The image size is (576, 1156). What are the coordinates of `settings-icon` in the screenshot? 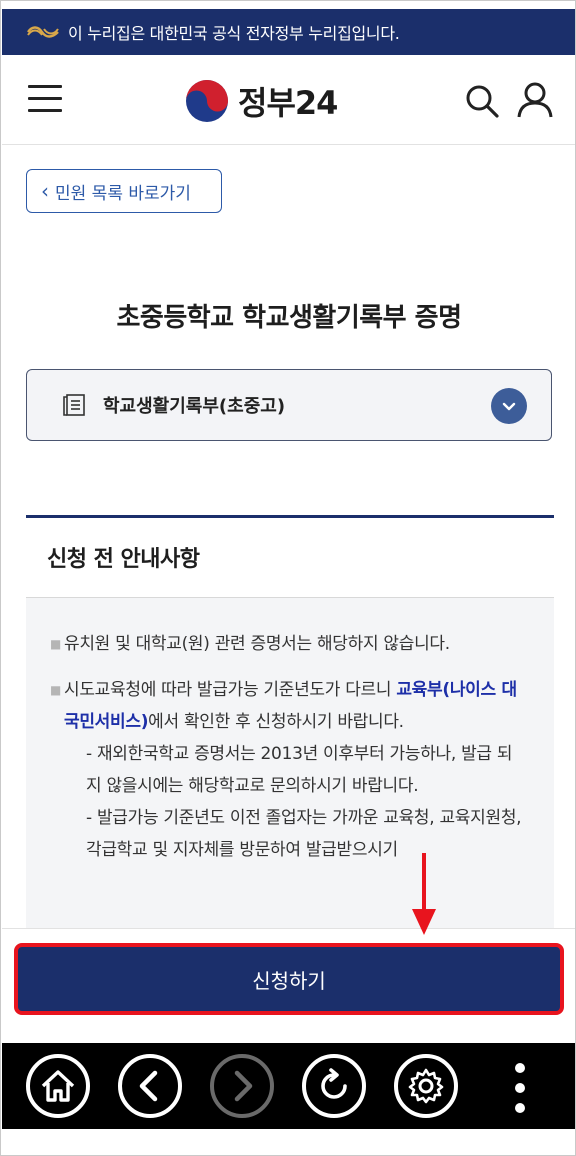 It's located at (426, 1086).